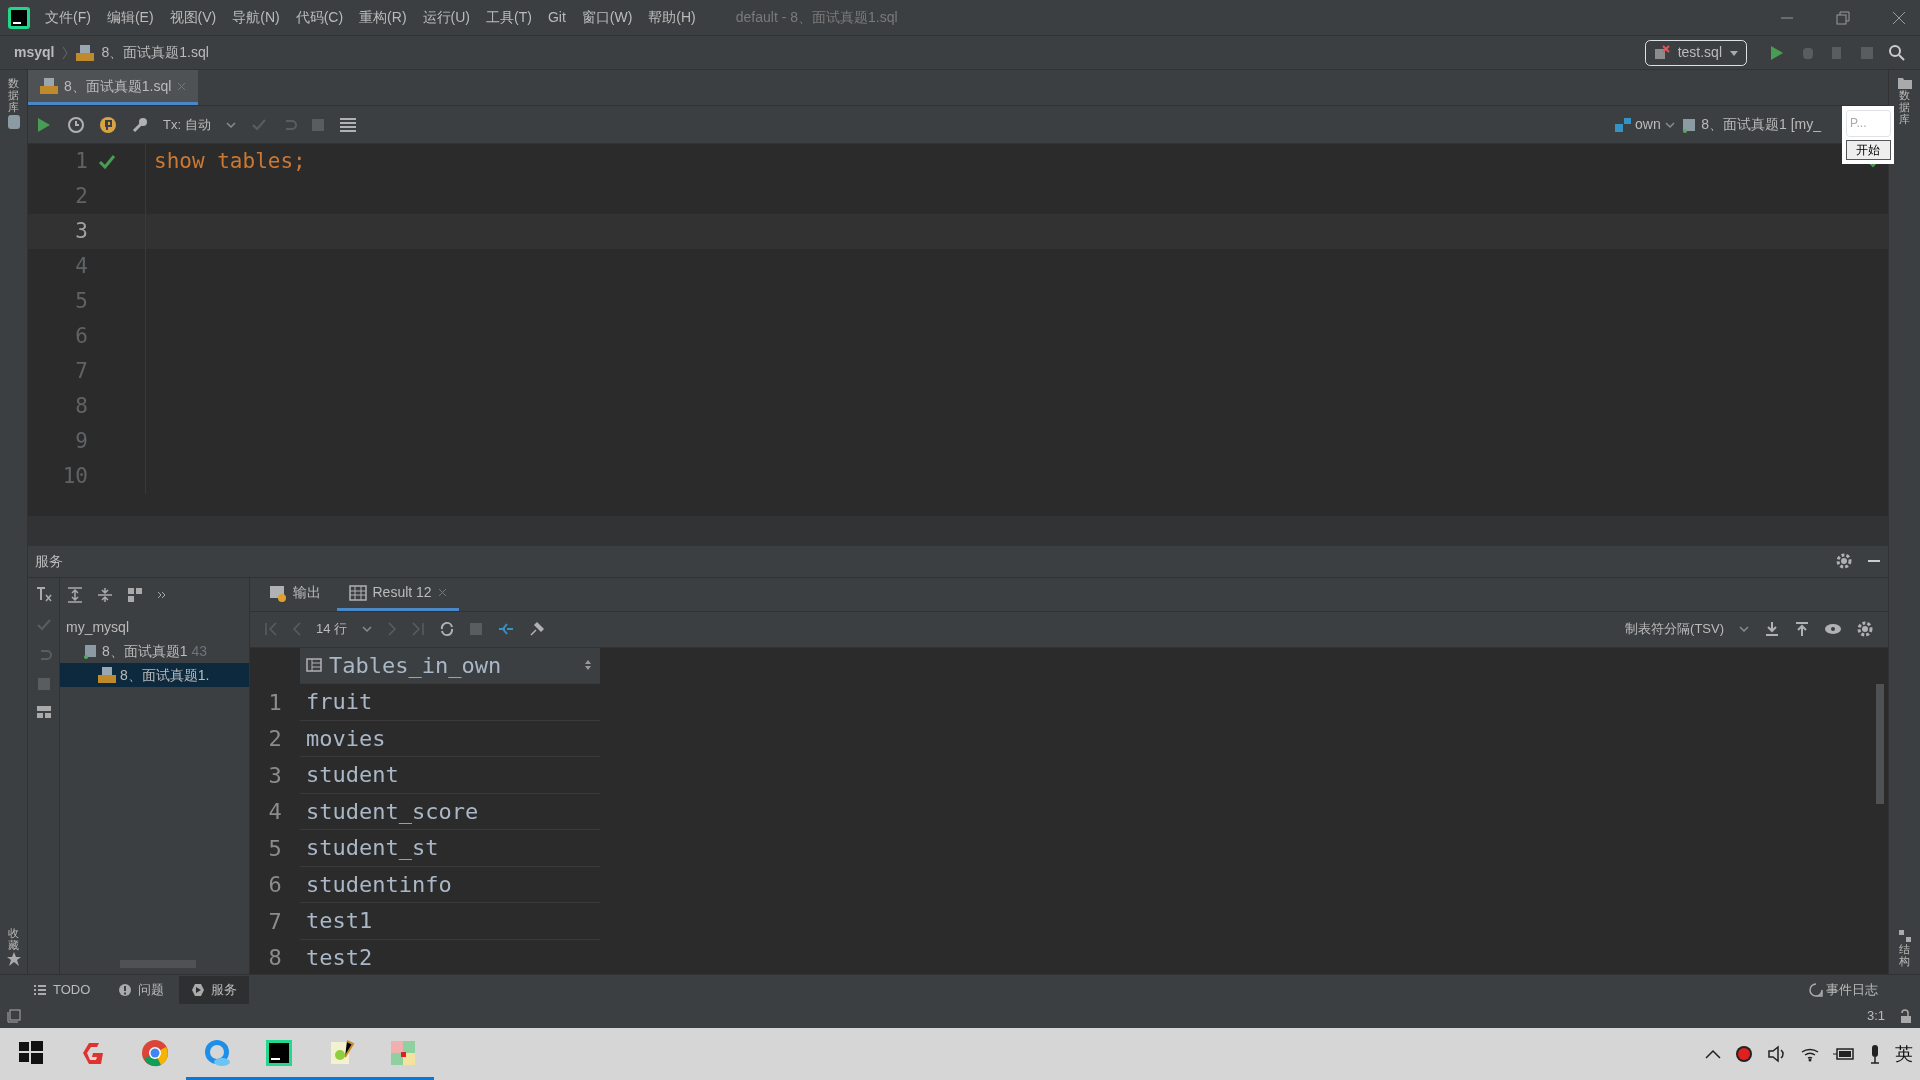 This screenshot has width=1920, height=1080. What do you see at coordinates (214, 989) in the screenshot?
I see `tool-tab: 服务` at bounding box center [214, 989].